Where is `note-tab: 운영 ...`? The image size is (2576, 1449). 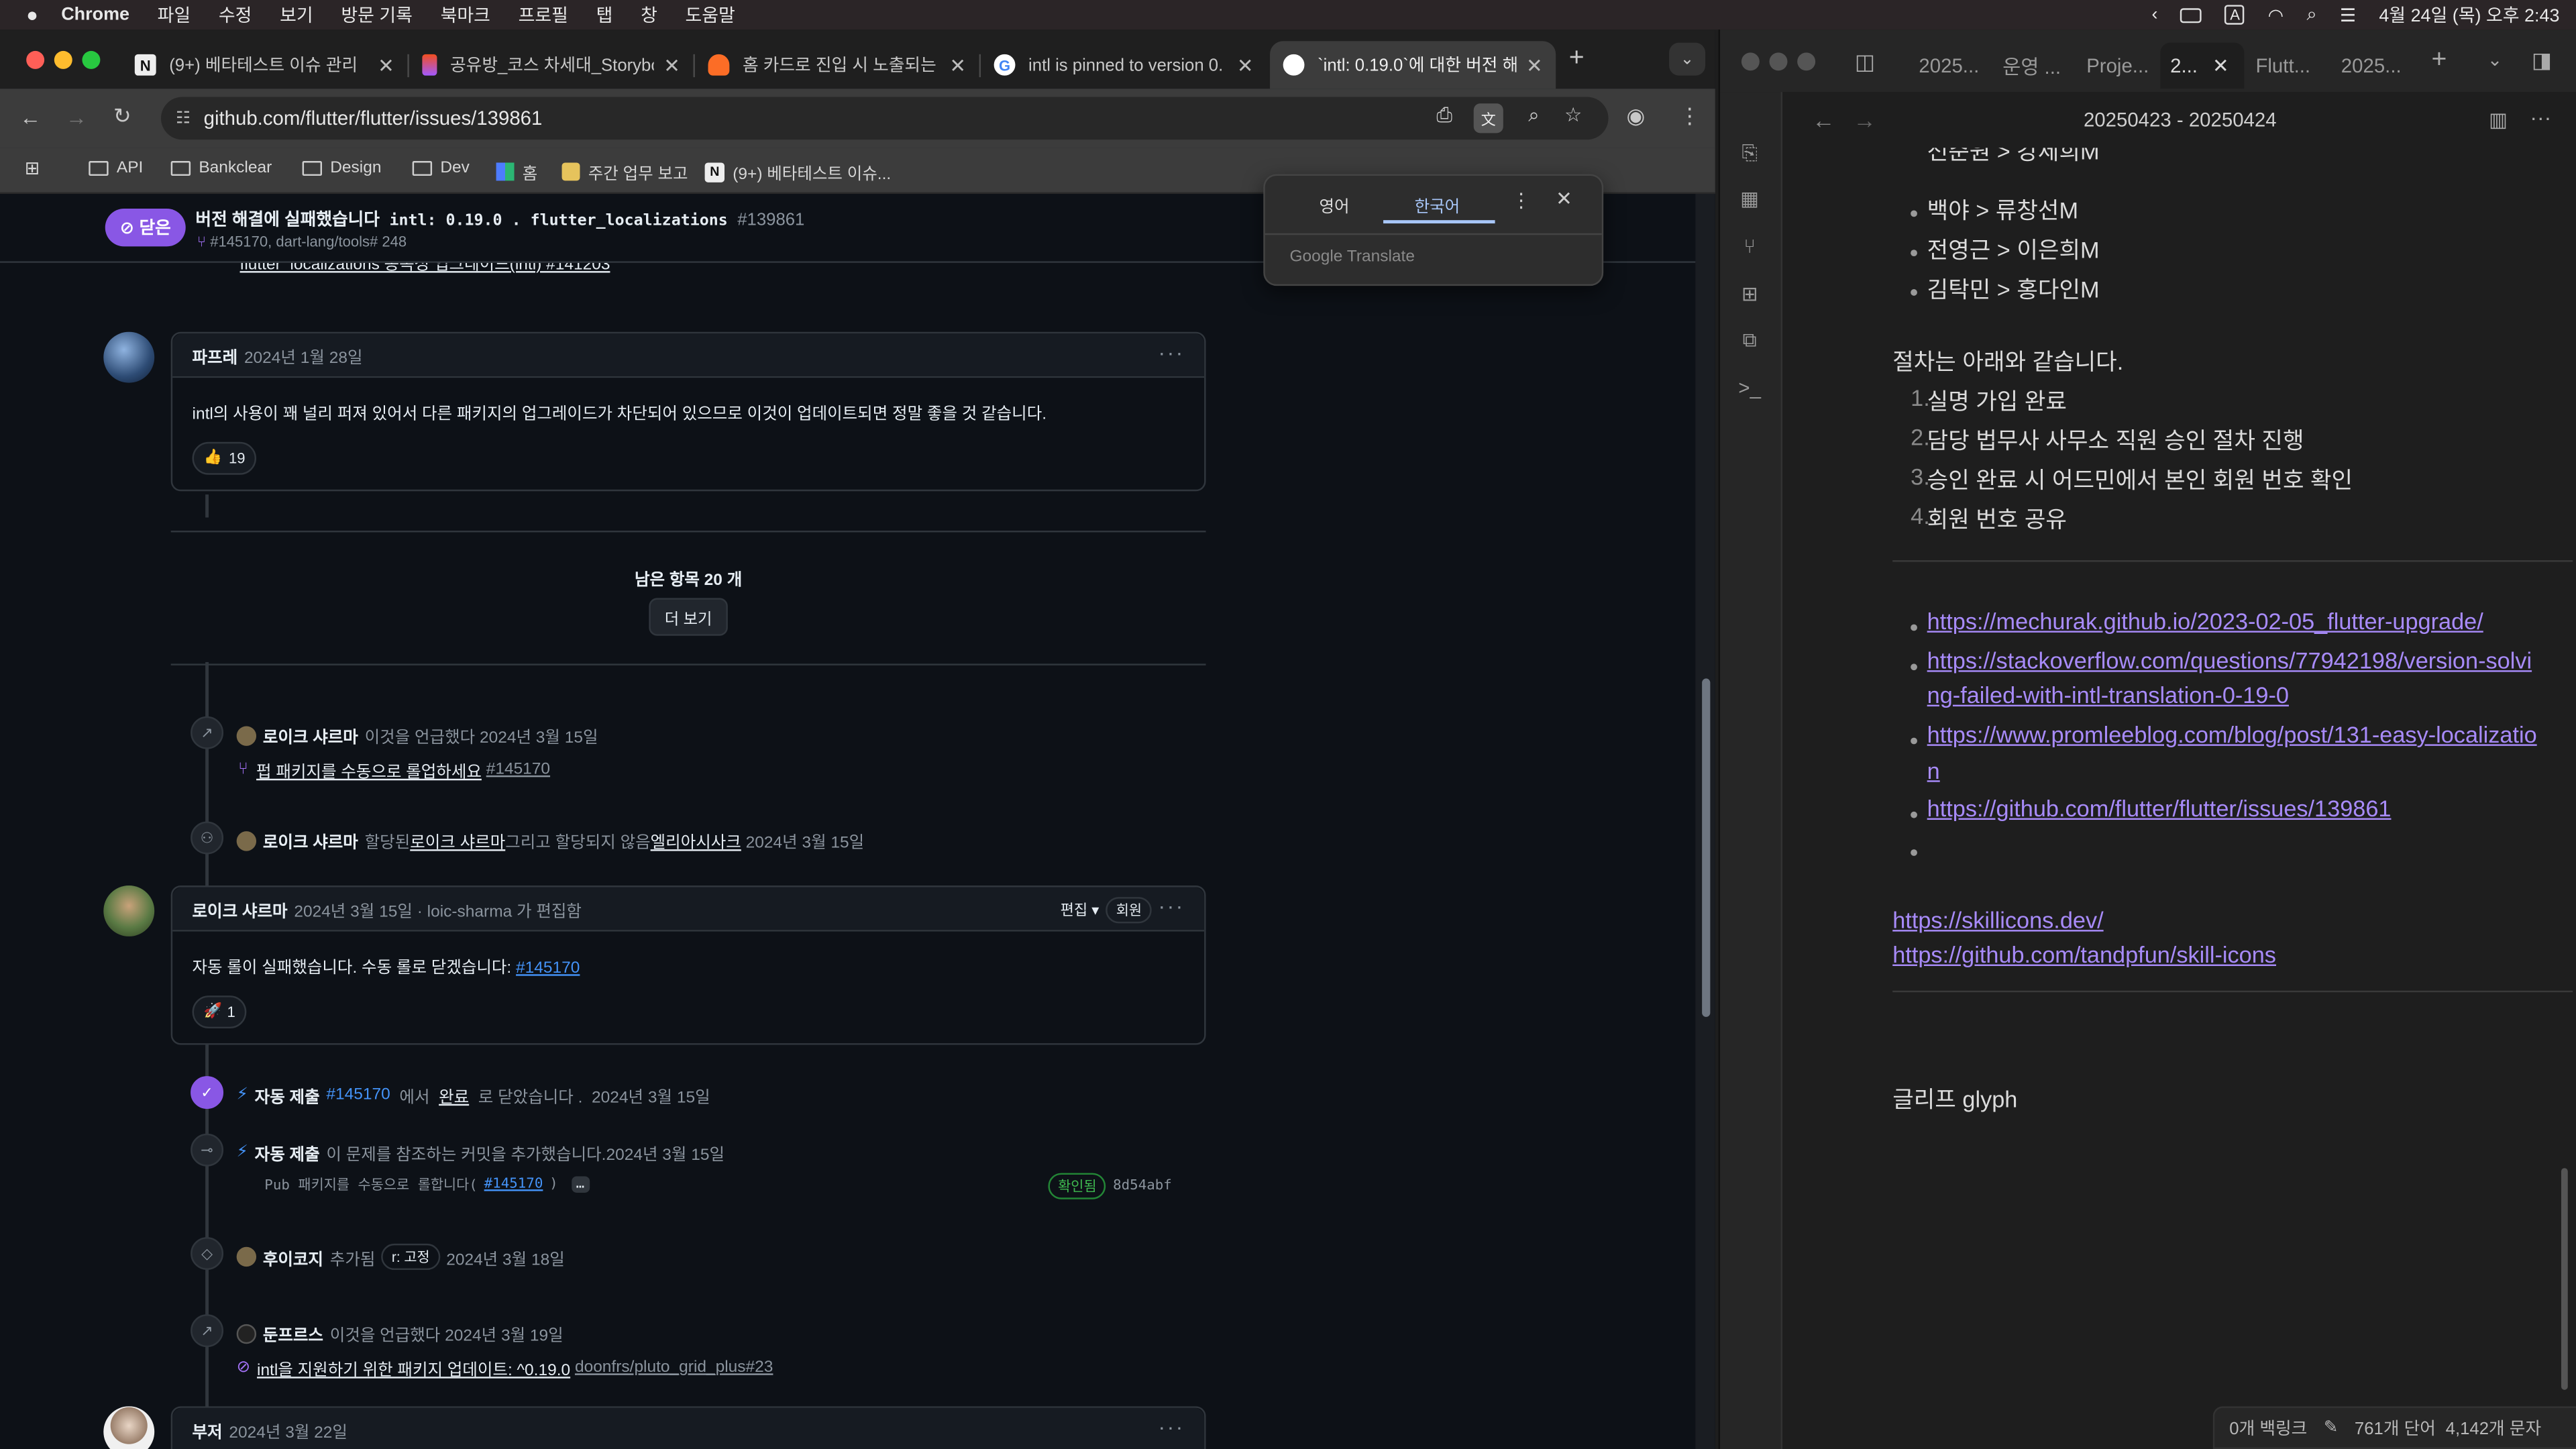 note-tab: 운영 ... is located at coordinates (2032, 66).